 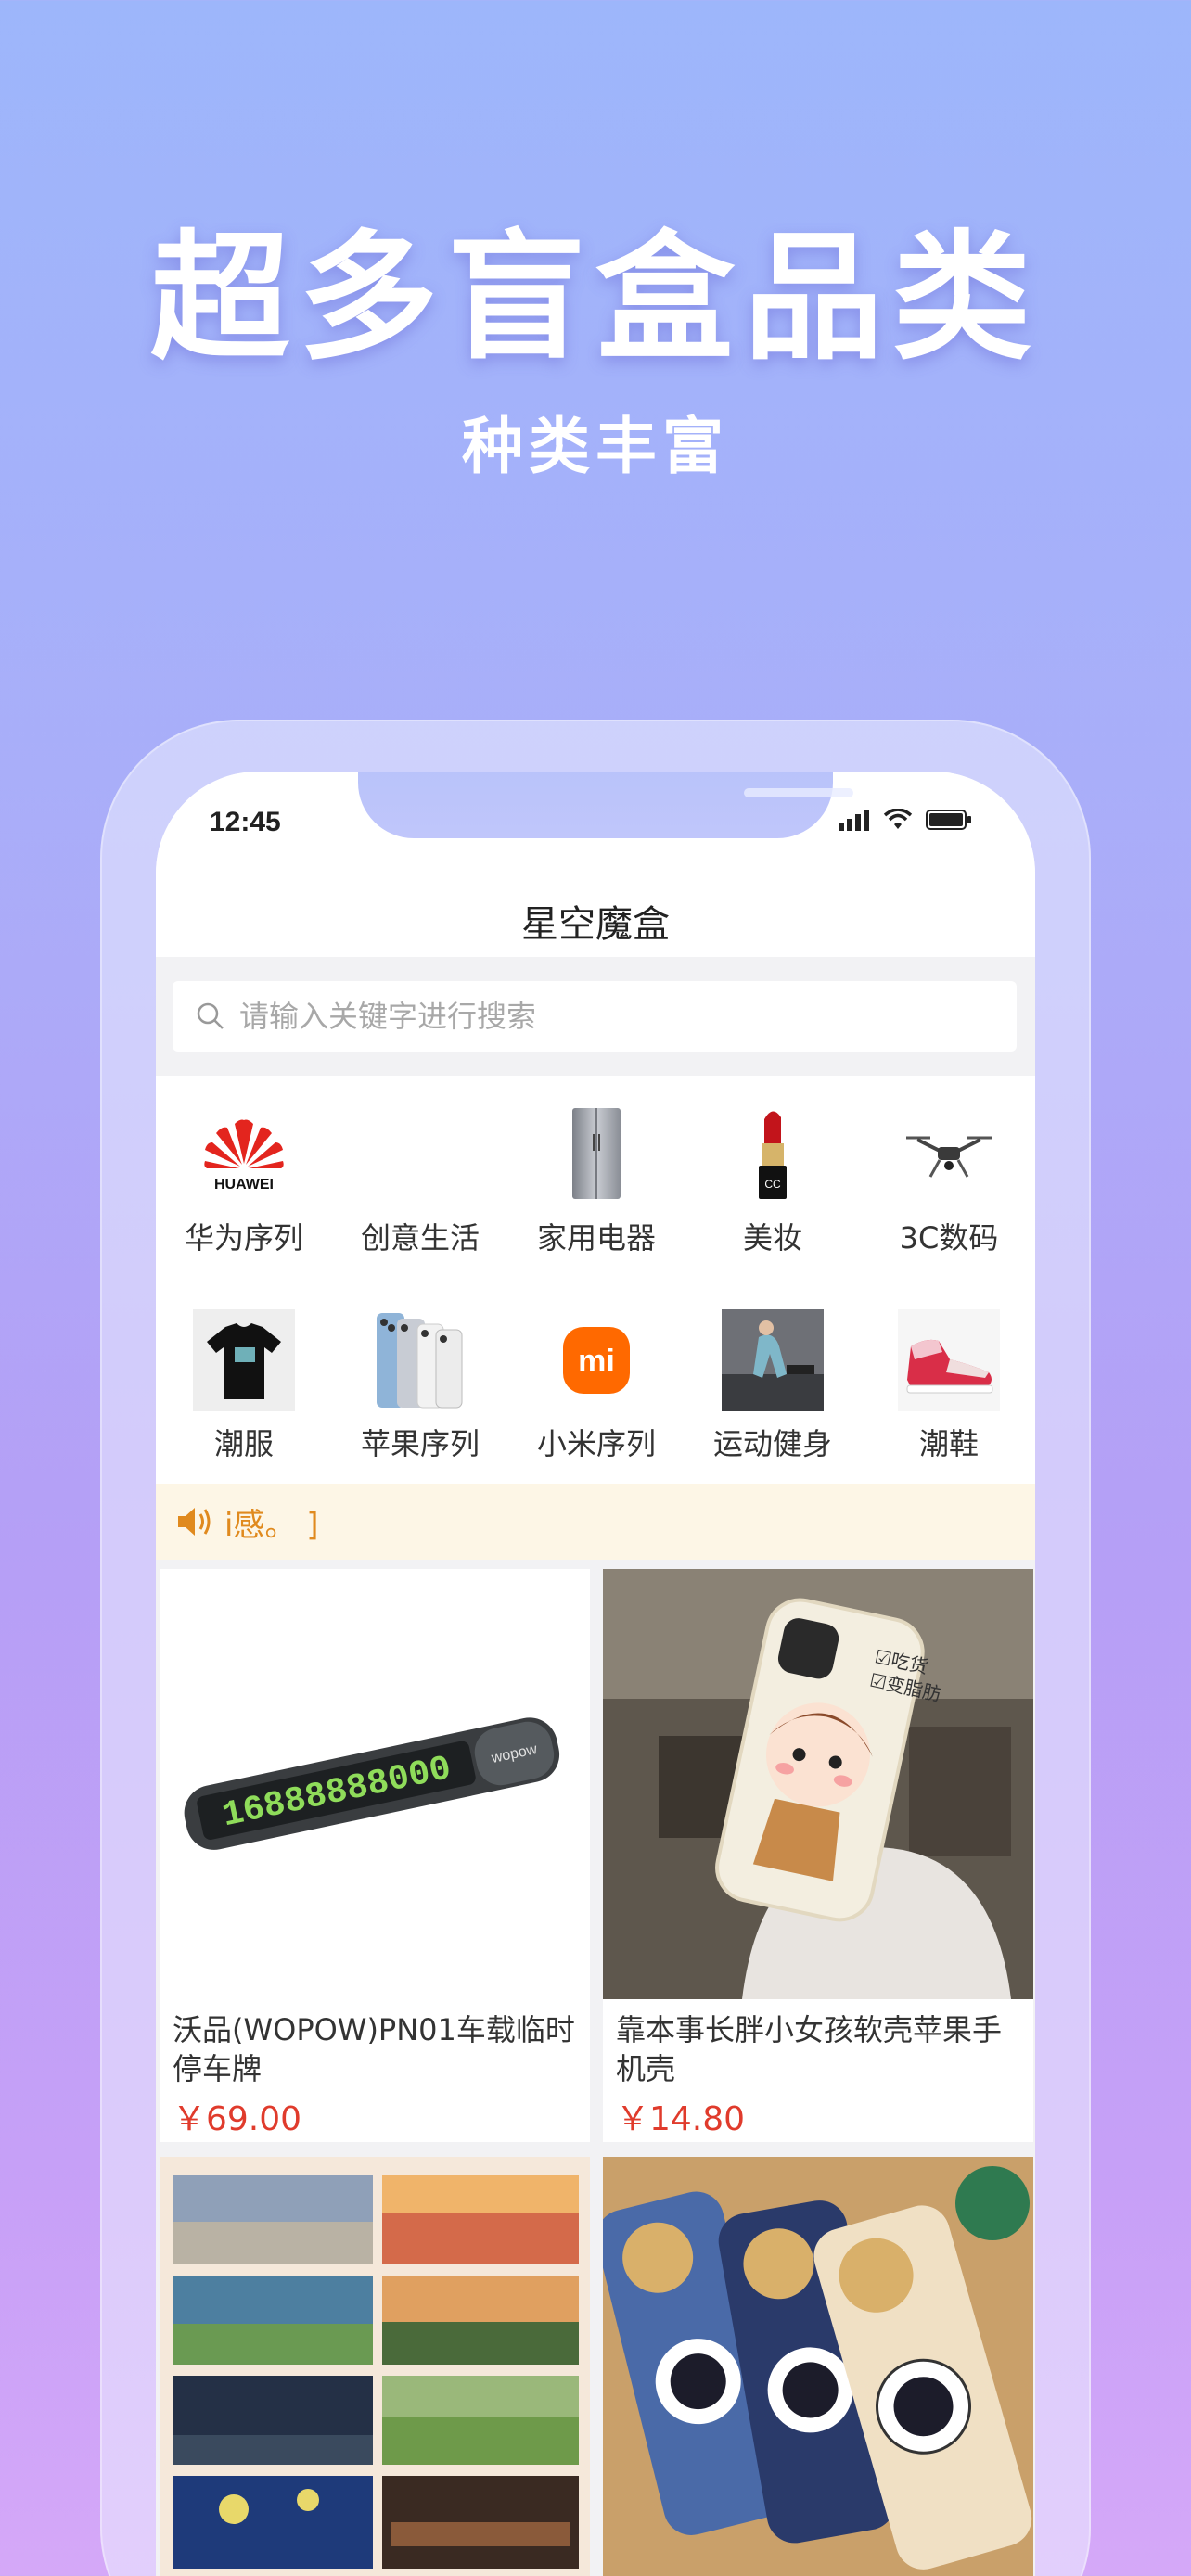 What do you see at coordinates (374, 2049) in the screenshot?
I see `product-name: 沃品(WOPOW)PN01车载临时停车牌` at bounding box center [374, 2049].